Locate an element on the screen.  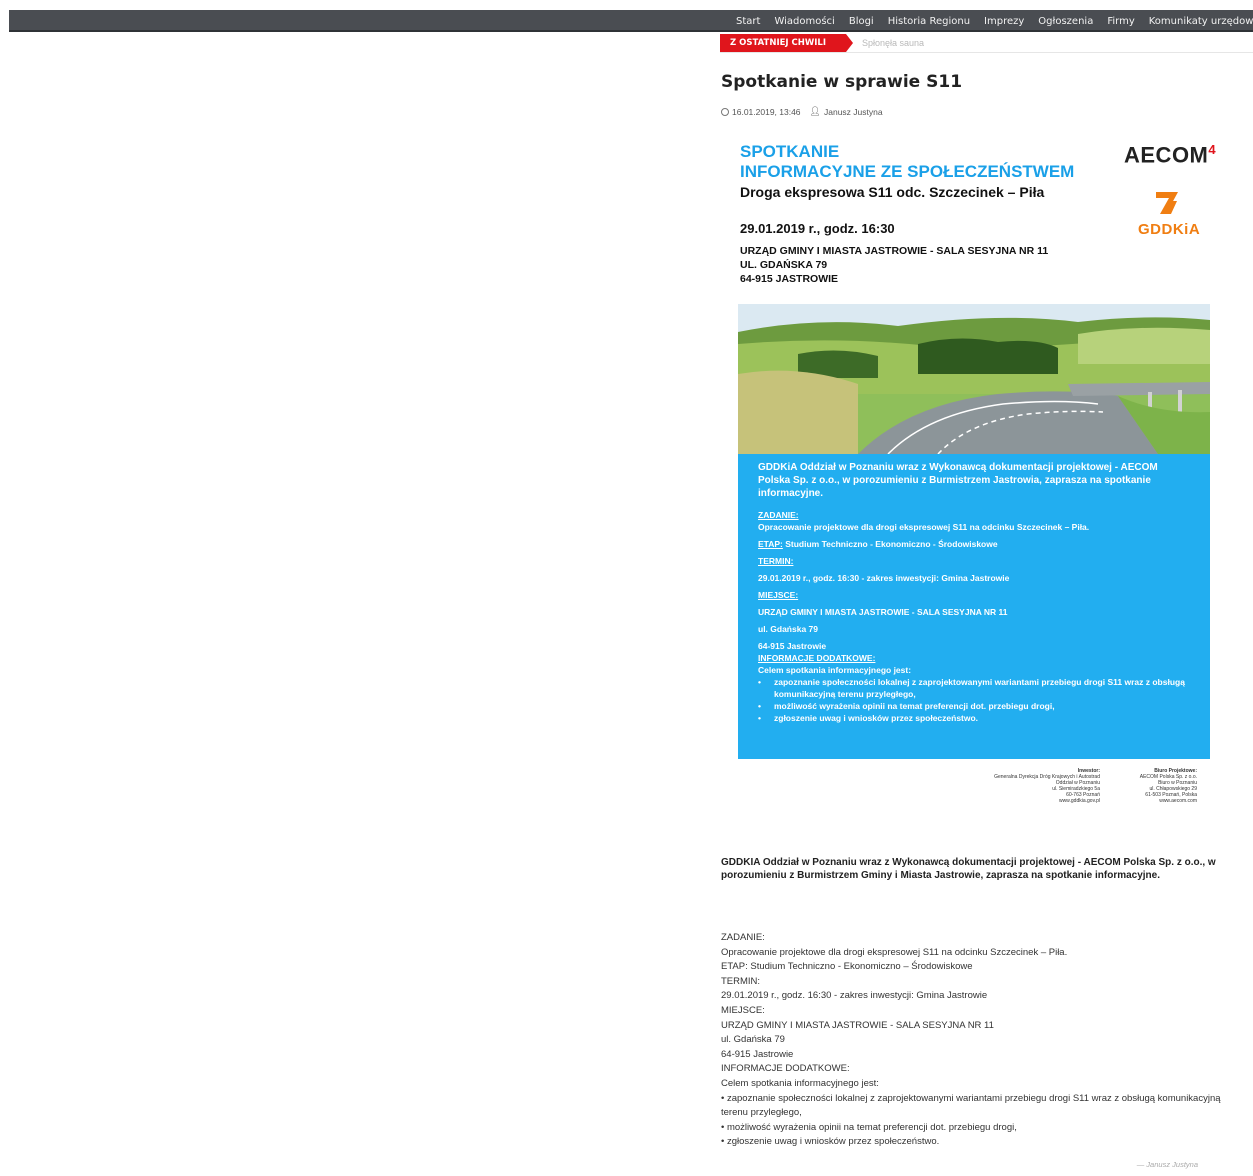
user-icon: 👤︎ is located at coordinates (815, 111).